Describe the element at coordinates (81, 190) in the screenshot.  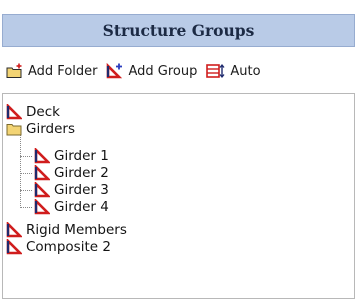
I see `tree-item-label: Girder 3` at that location.